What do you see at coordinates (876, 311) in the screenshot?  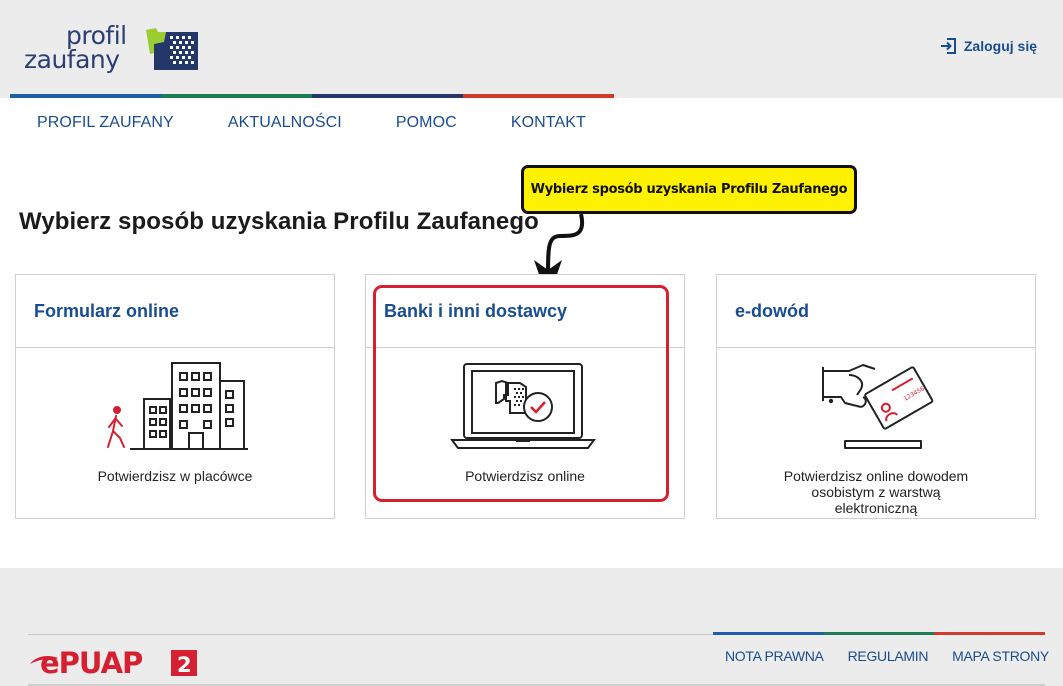 I see `card-title: e-dowód` at bounding box center [876, 311].